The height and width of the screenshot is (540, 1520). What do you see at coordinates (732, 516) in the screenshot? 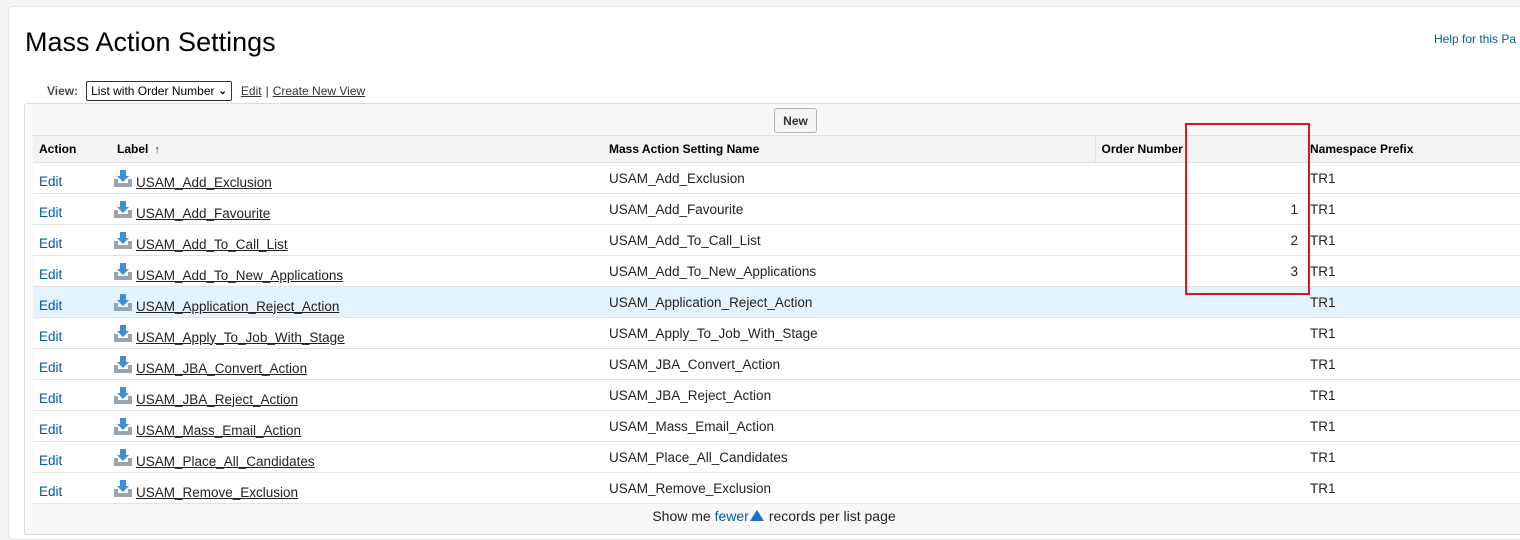
I see `fewer-records-link: fewer` at bounding box center [732, 516].